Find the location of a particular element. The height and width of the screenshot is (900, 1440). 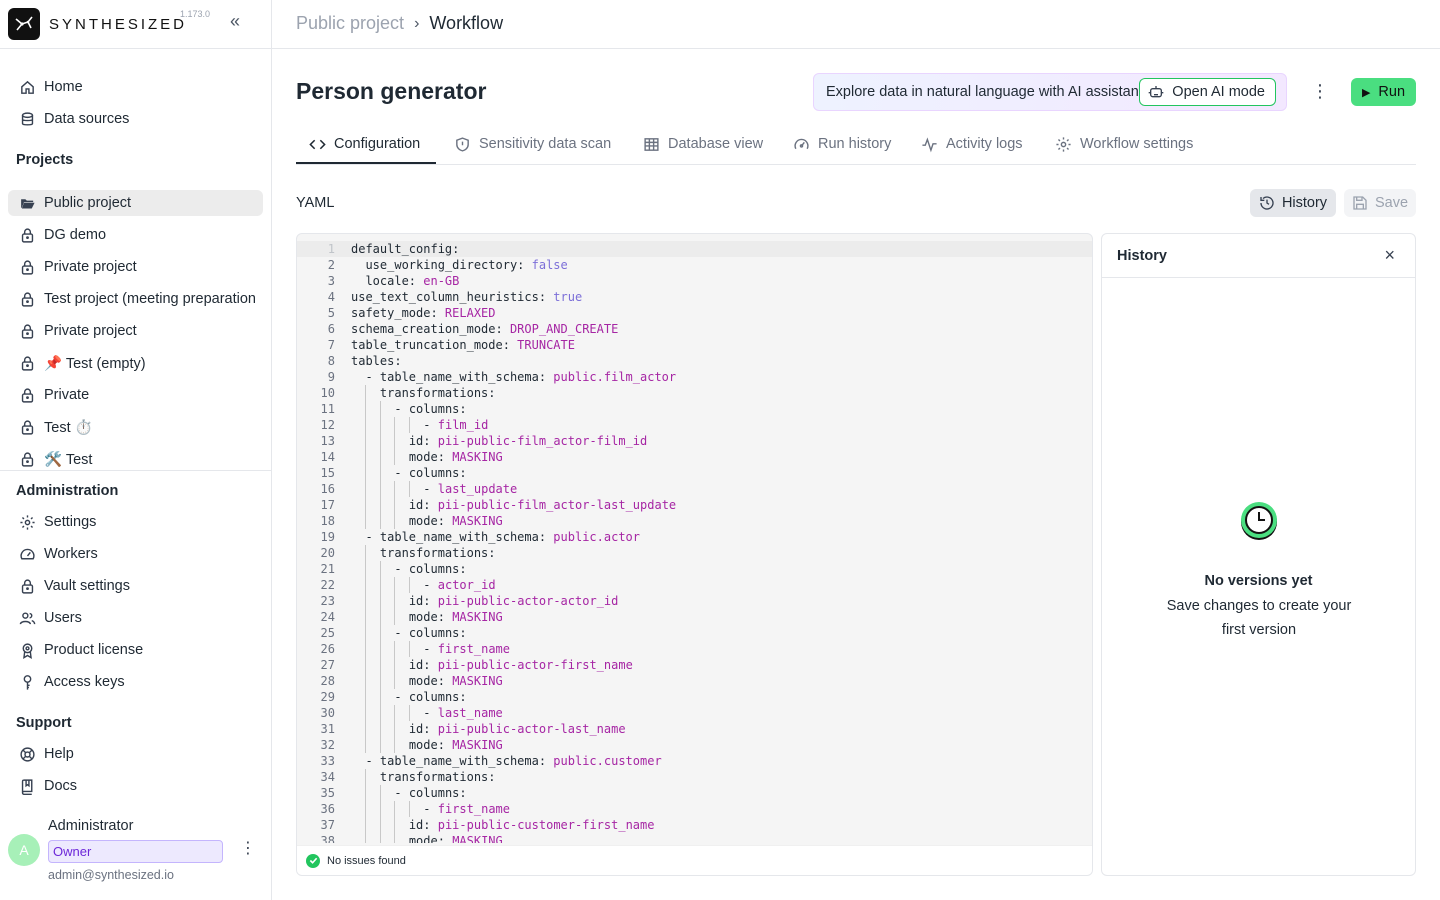

code-line: 29 - columns: is located at coordinates (694, 697).